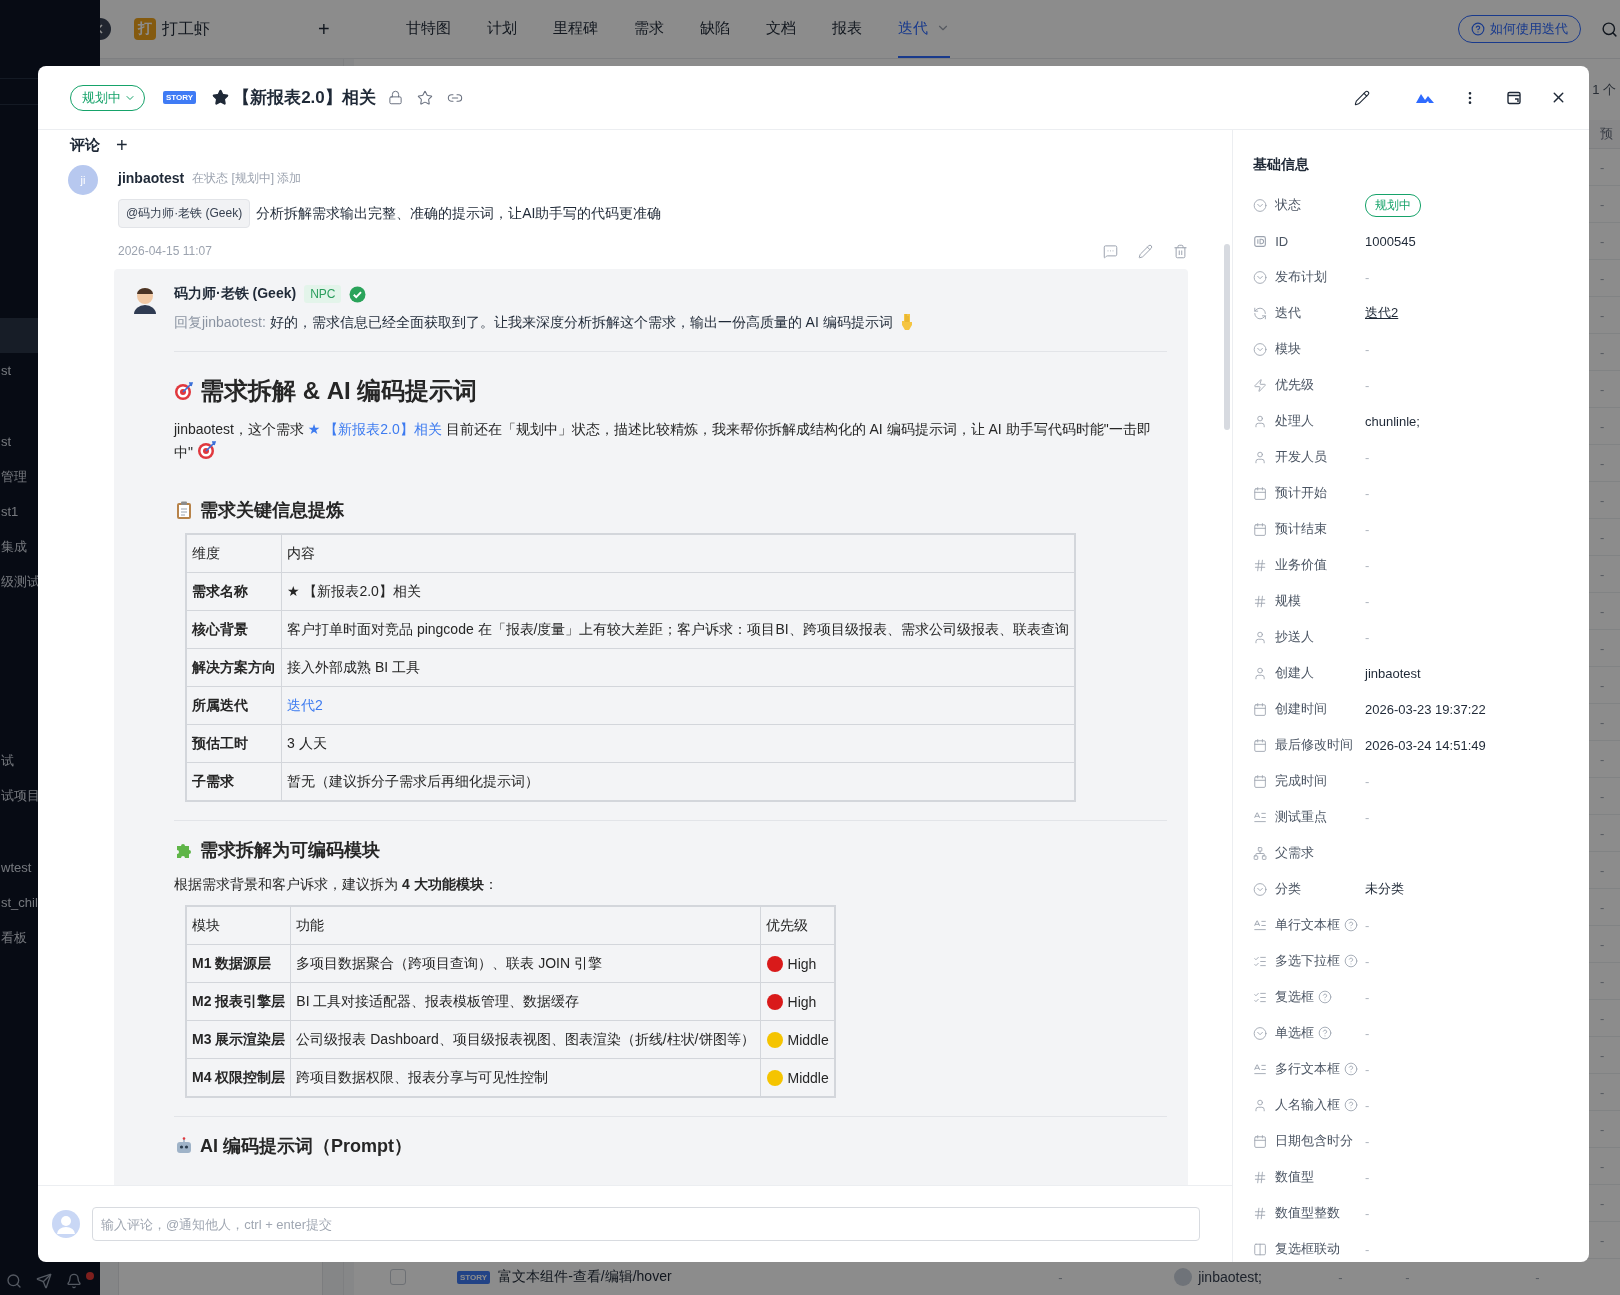 This screenshot has height=1295, width=1620. Describe the element at coordinates (239, 1038) in the screenshot. I see `table-cell-text: M3 展示渲染层` at that location.